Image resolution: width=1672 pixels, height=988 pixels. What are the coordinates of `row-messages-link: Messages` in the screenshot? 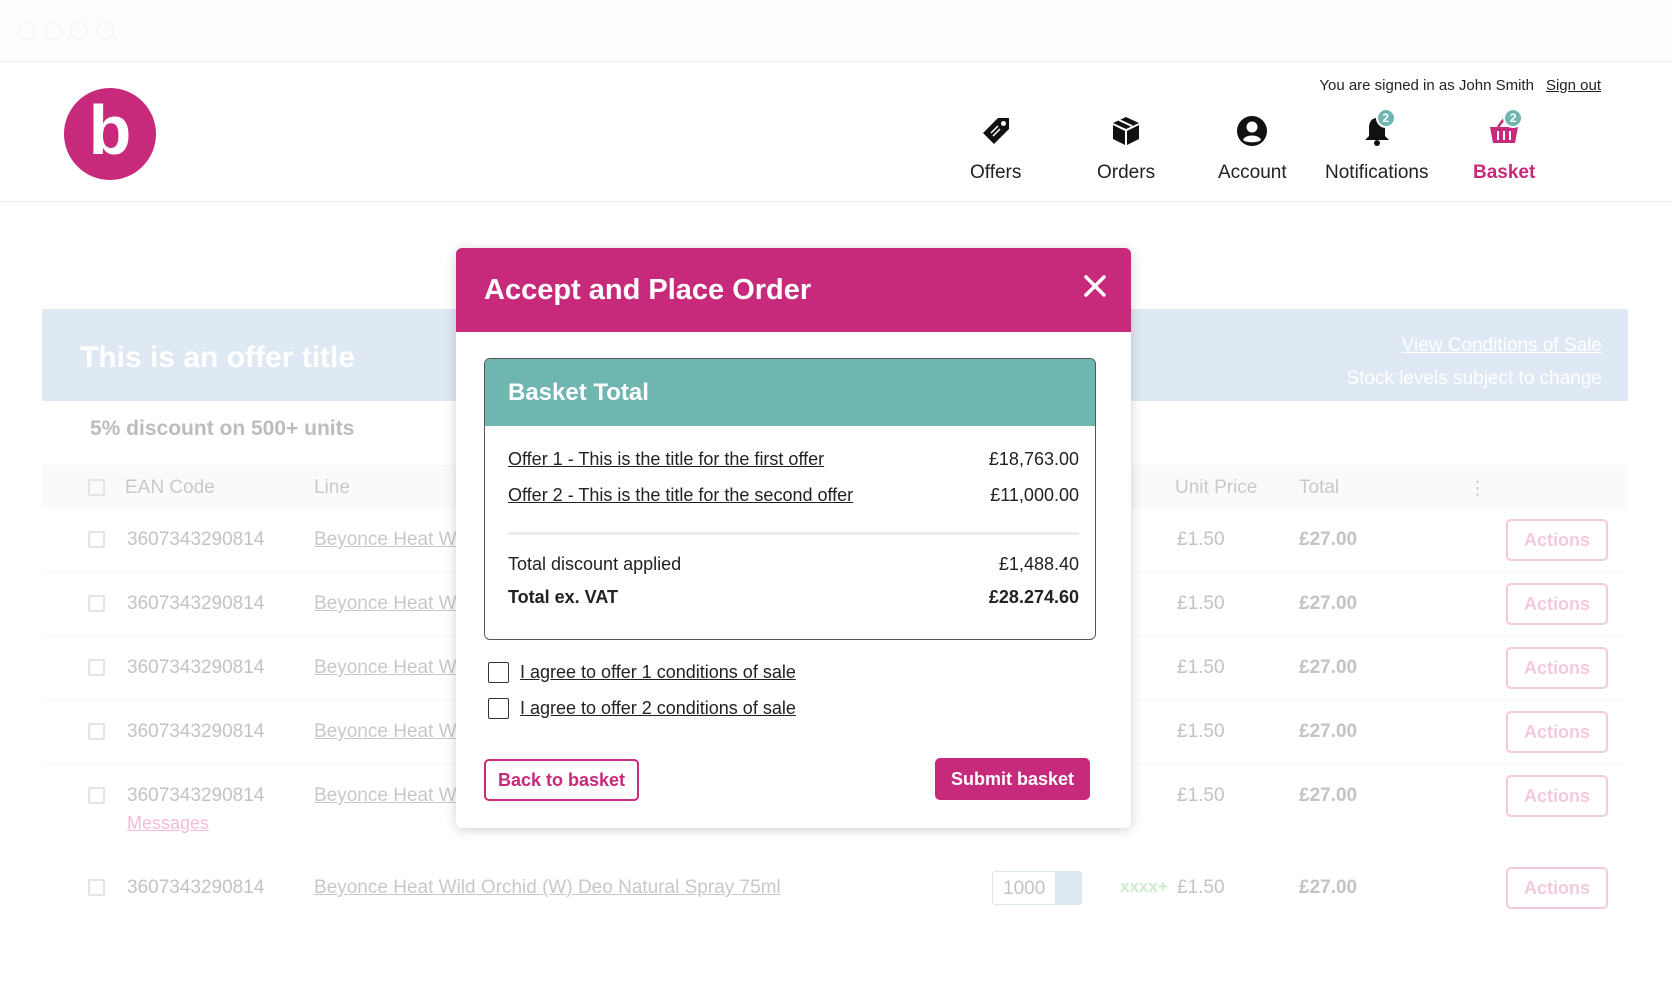 It's located at (168, 823).